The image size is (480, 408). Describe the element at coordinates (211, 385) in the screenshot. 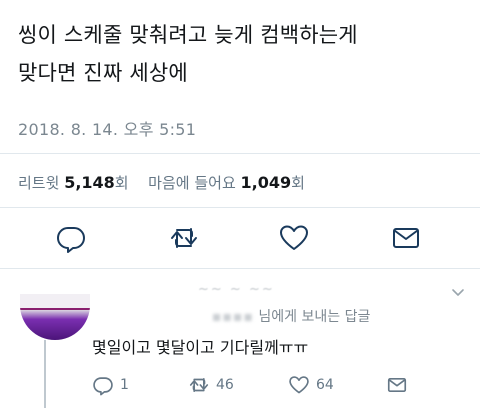

I see `reply-retweet-action: 46` at that location.